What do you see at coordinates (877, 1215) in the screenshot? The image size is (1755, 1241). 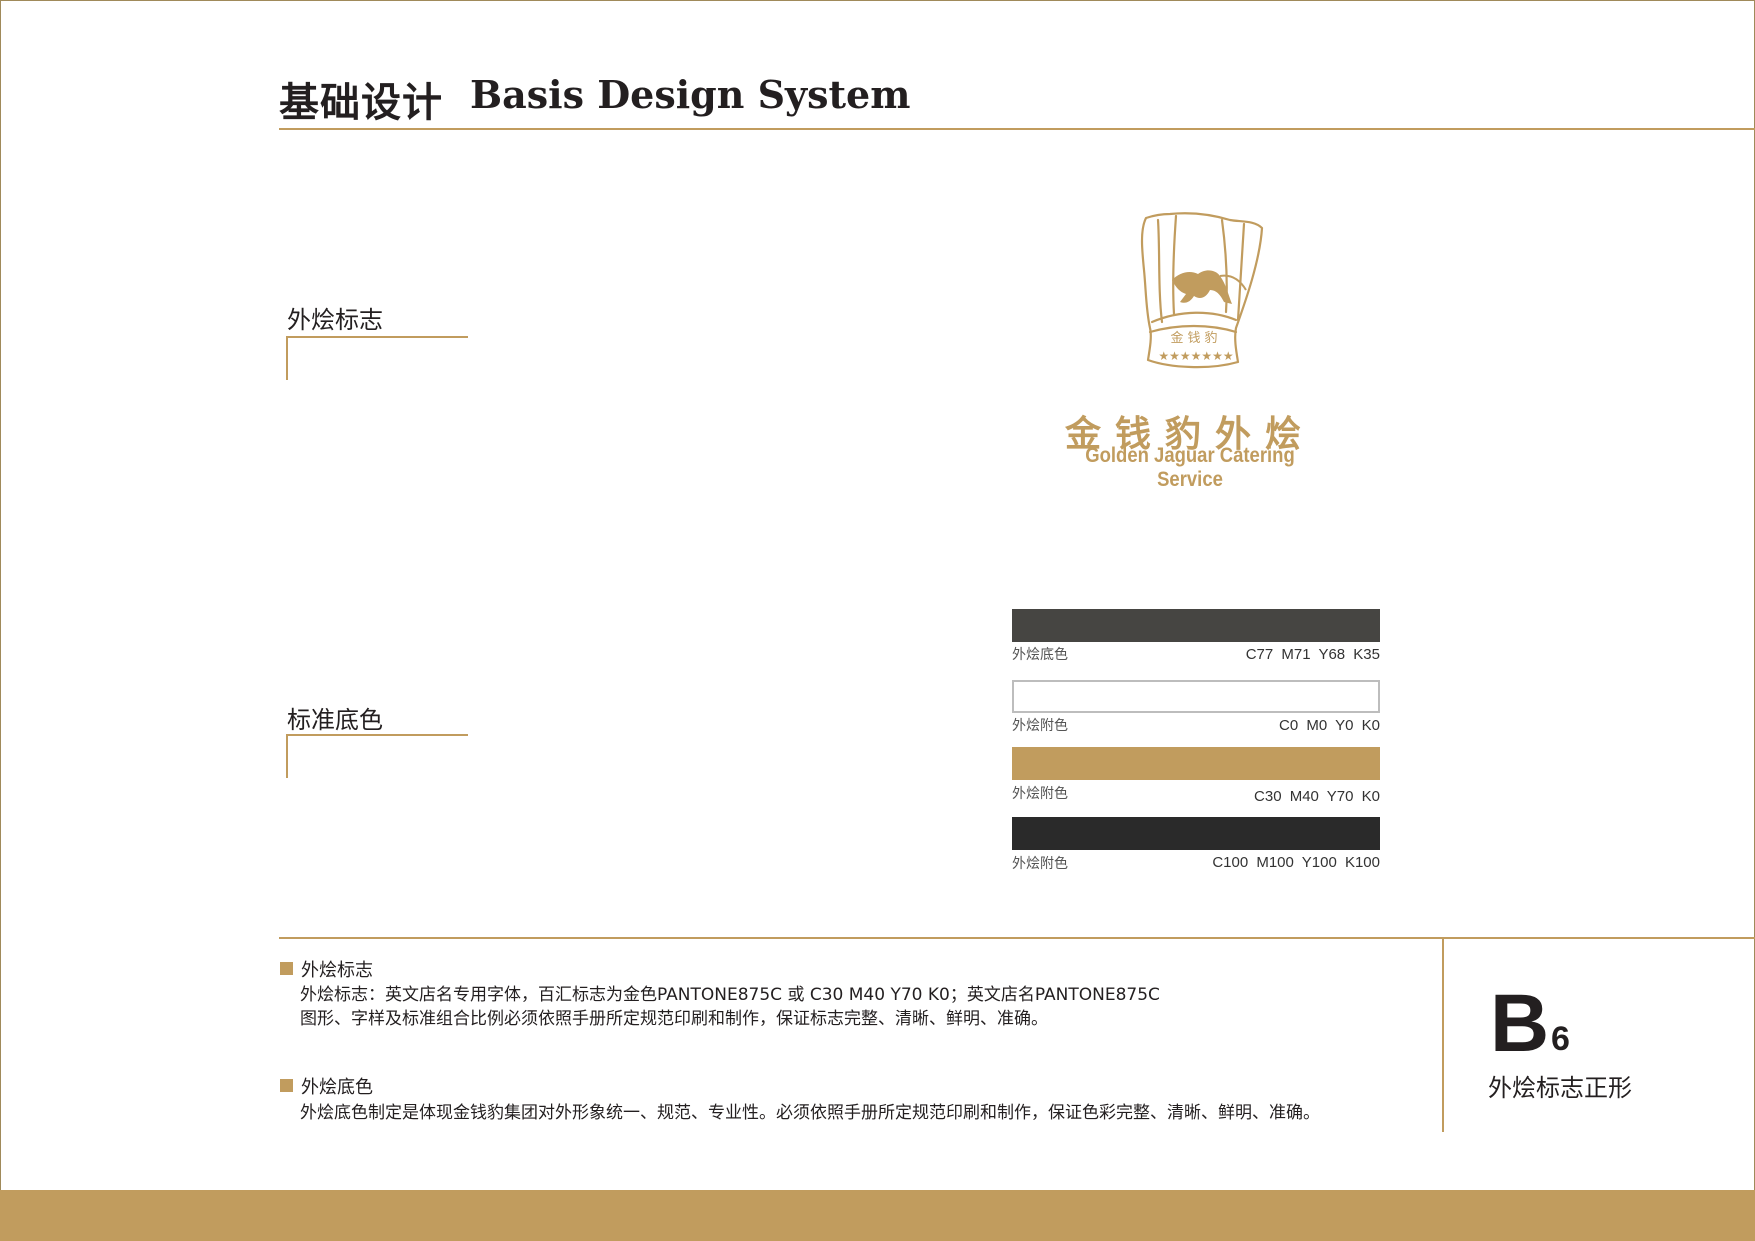 I see `footer-band` at bounding box center [877, 1215].